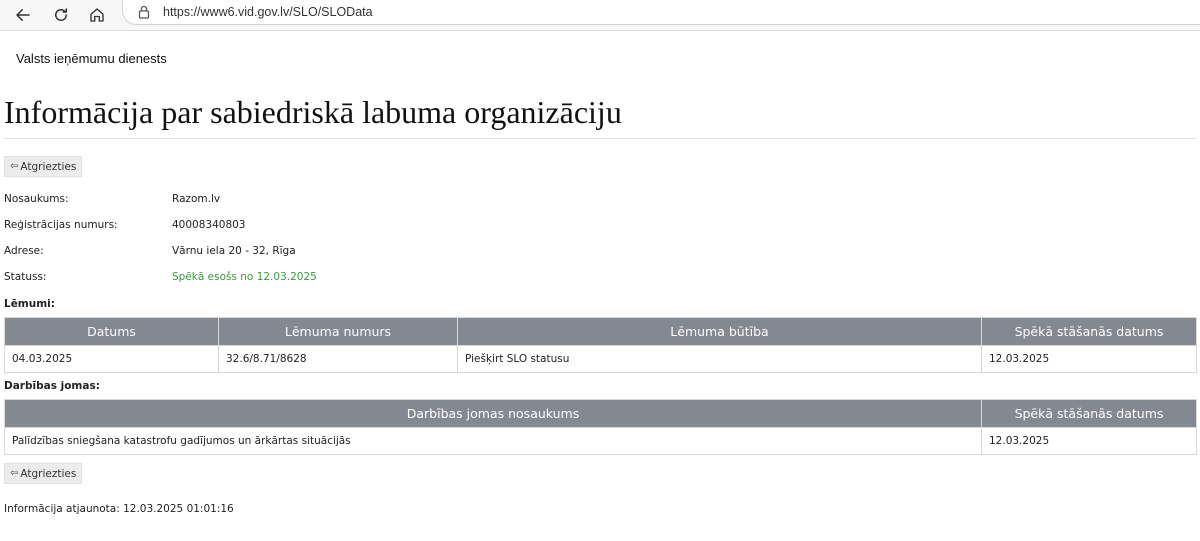  What do you see at coordinates (719, 359) in the screenshot?
I see `decision-essence-cell: Piešķirt SLO statusu` at bounding box center [719, 359].